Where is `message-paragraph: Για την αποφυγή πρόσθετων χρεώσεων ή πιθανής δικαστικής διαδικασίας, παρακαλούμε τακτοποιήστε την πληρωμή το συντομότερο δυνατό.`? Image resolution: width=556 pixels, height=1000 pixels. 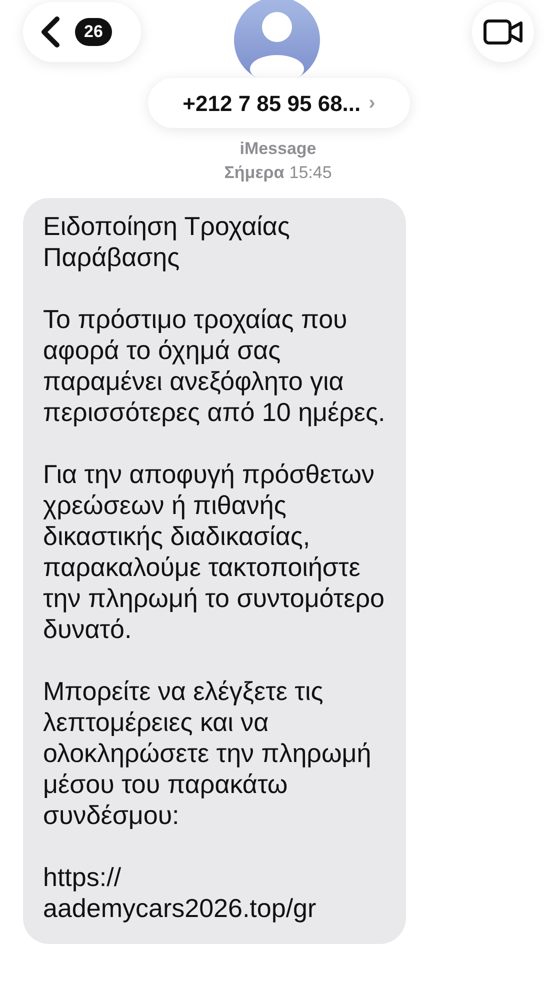
message-paragraph: Για την αποφυγή πρόσθετων χρεώσεων ή πιθανής δικαστικής διαδικασίας, παρακαλούμε τακτοποιήστε την πληρωμή το συντομότερο δυνατό. is located at coordinates (214, 552).